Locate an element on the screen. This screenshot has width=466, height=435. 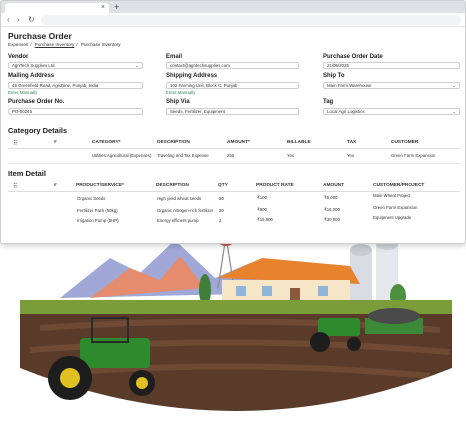
shipping-enter-manually-link: Enter Manually is located at coordinates (180, 92).